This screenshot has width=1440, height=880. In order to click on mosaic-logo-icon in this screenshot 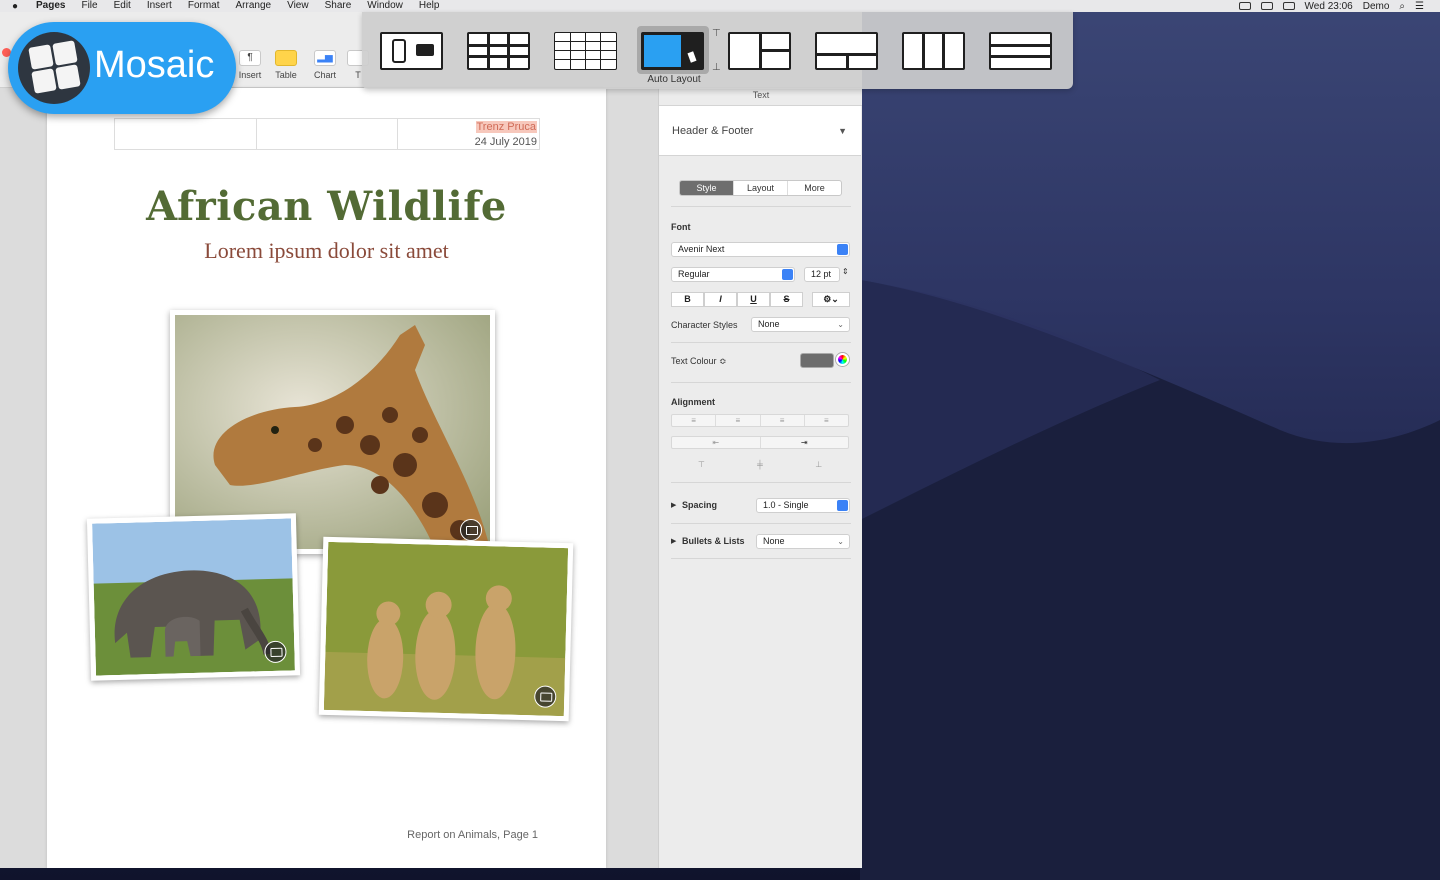, I will do `click(54, 68)`.